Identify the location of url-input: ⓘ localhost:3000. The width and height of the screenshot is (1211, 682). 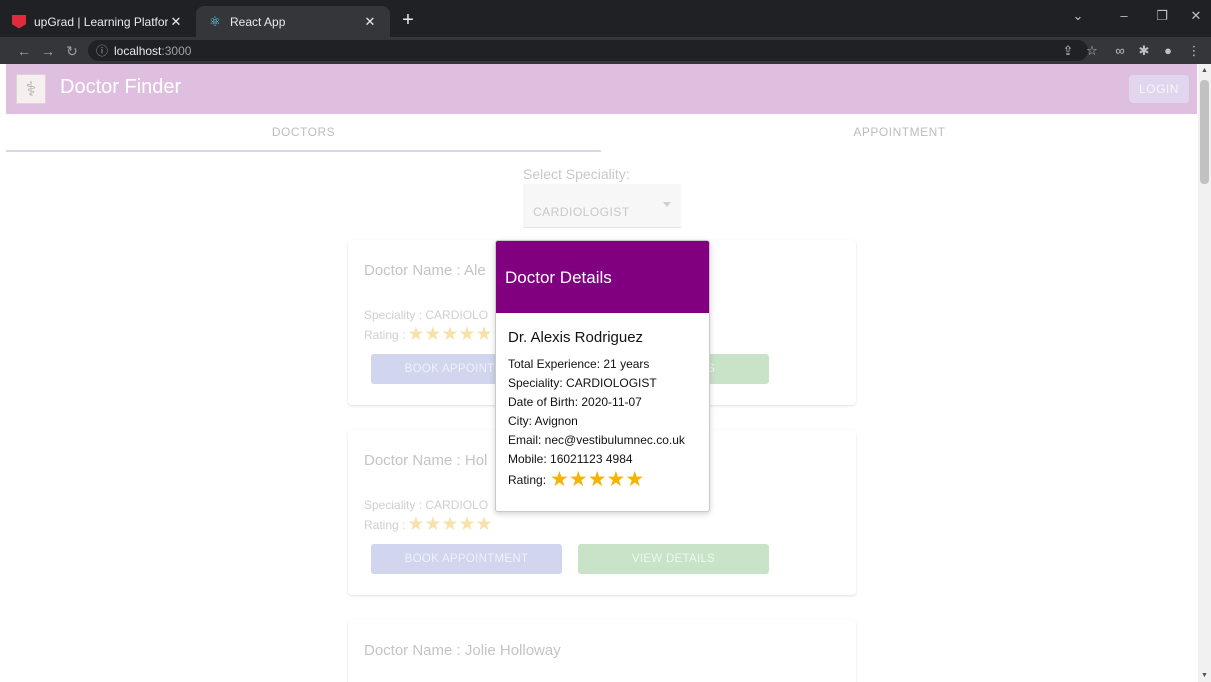
(588, 50).